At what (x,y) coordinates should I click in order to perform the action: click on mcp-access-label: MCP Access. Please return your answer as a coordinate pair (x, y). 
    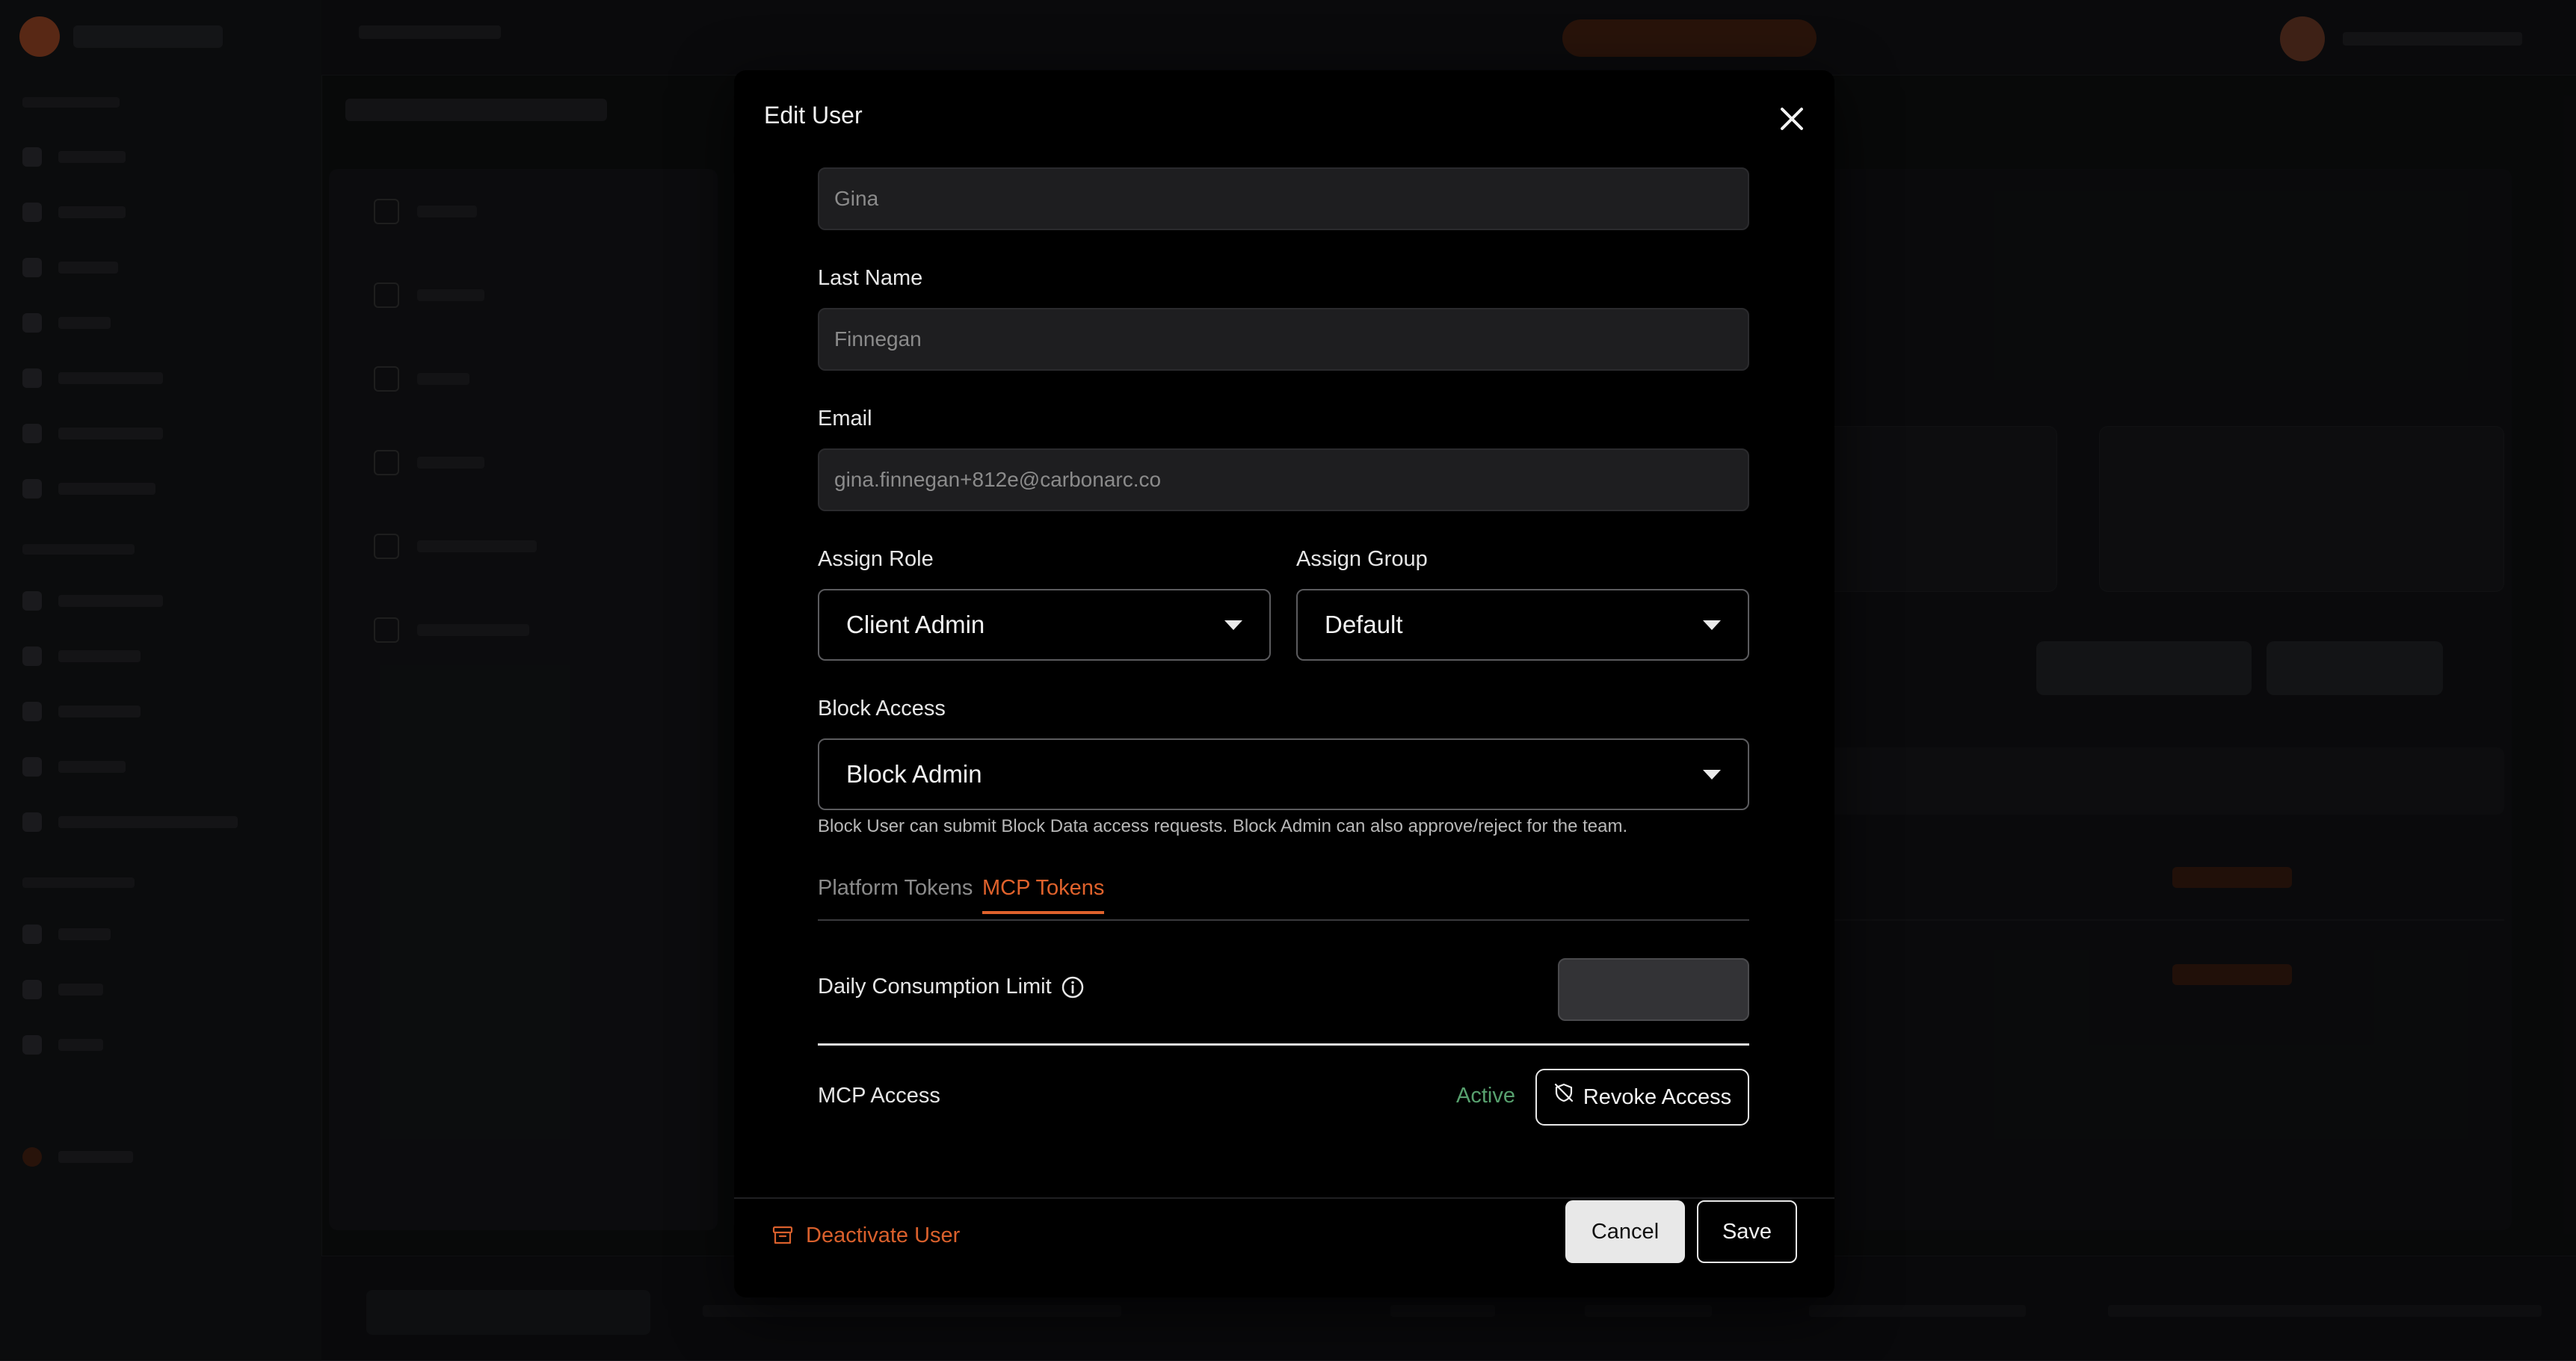
    Looking at the image, I should click on (879, 1096).